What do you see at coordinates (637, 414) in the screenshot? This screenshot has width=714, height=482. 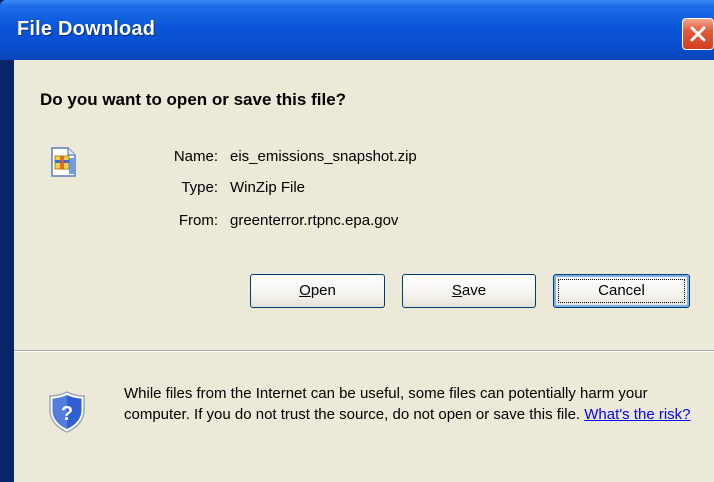 I see `whats-the-risk-link: What's the risk?` at bounding box center [637, 414].